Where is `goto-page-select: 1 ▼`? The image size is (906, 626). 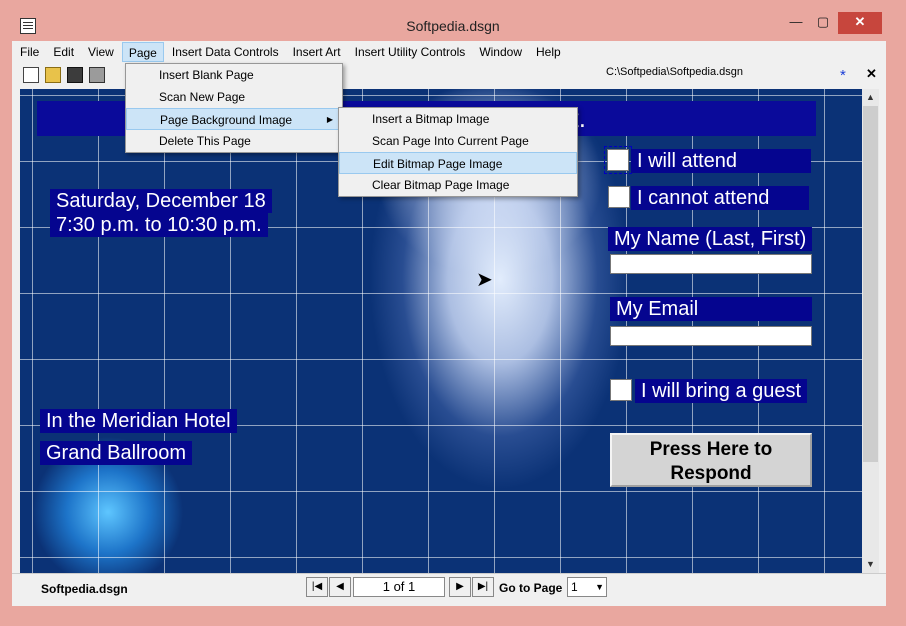
goto-page-select: 1 ▼ is located at coordinates (587, 587).